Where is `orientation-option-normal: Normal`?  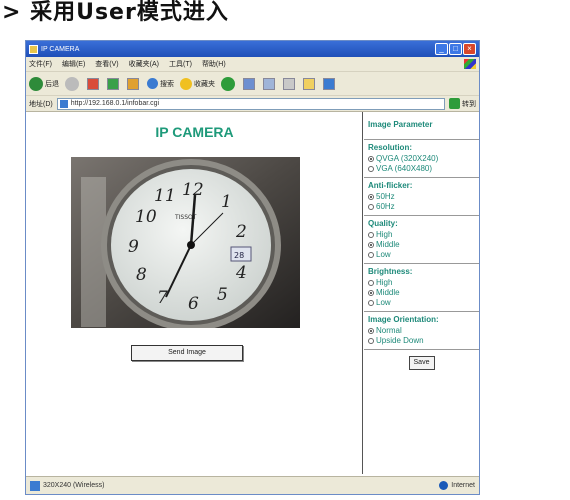
orientation-option-normal: Normal is located at coordinates (421, 331).